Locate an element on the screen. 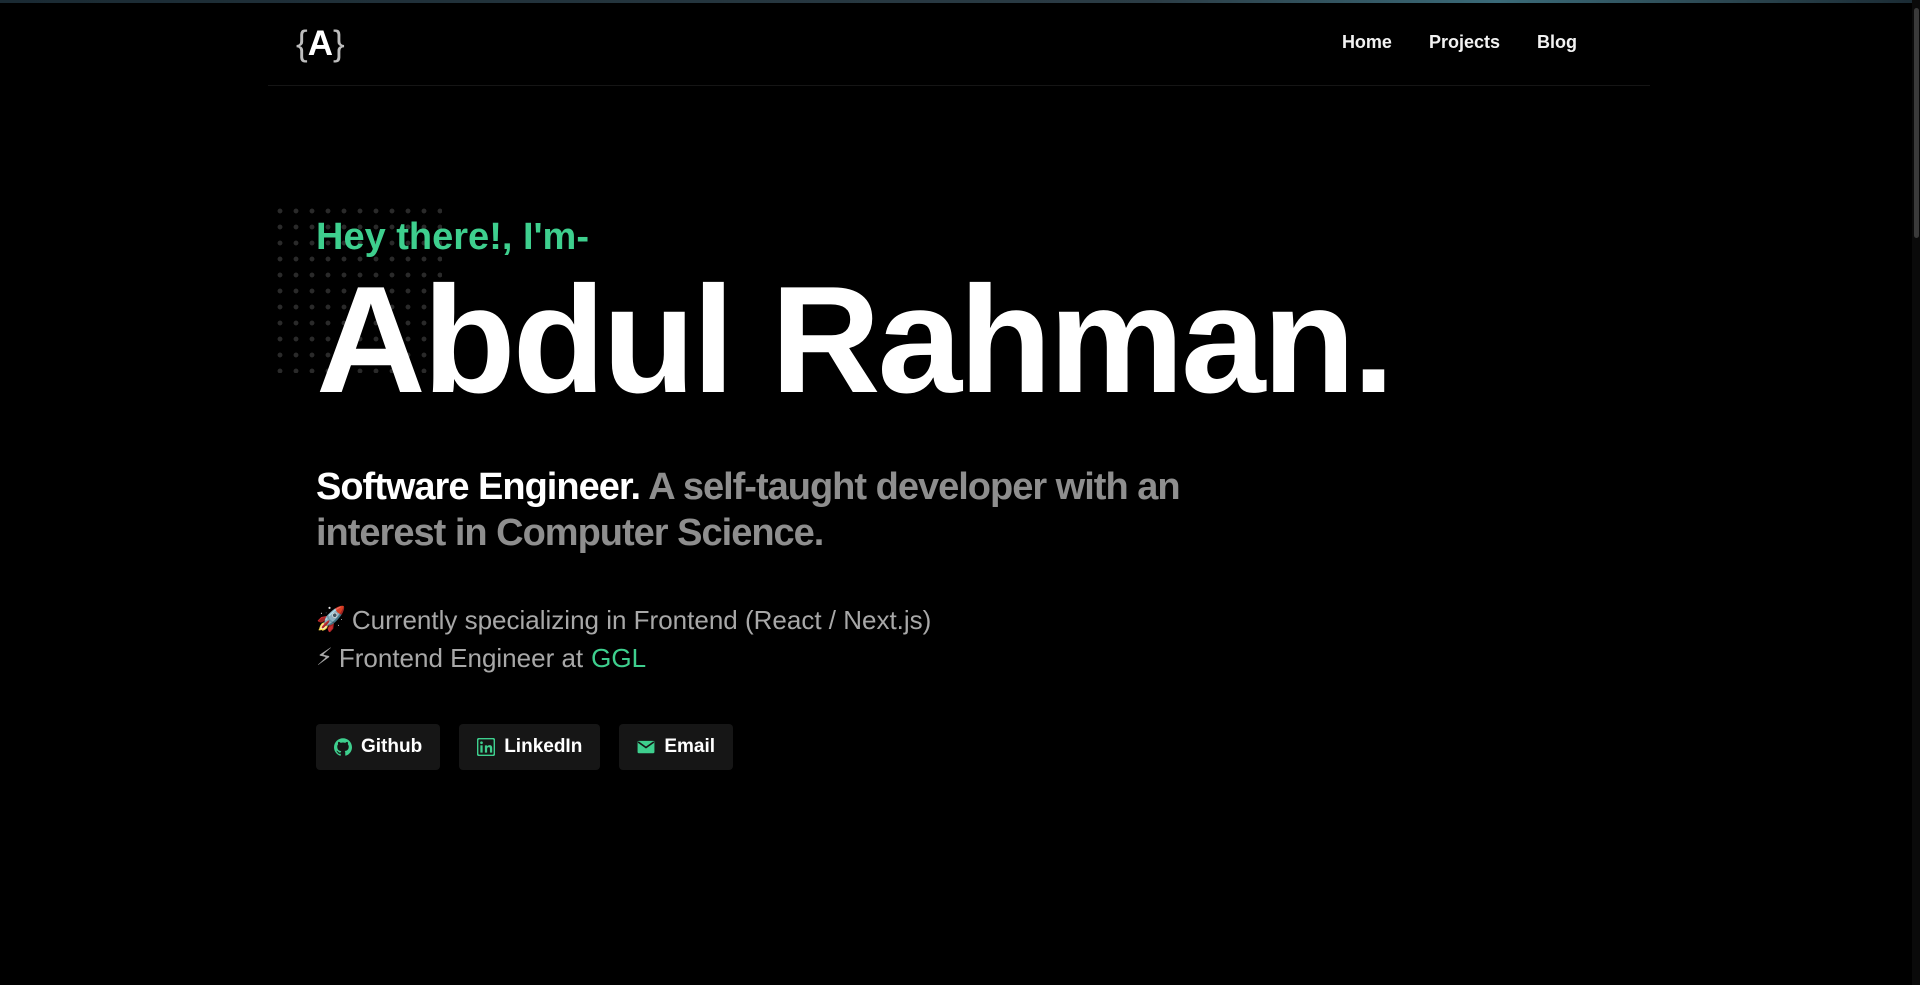 This screenshot has width=1920, height=985. hero-section: Hey there!, I'm- Abdul Rahman. is located at coordinates (966, 317).